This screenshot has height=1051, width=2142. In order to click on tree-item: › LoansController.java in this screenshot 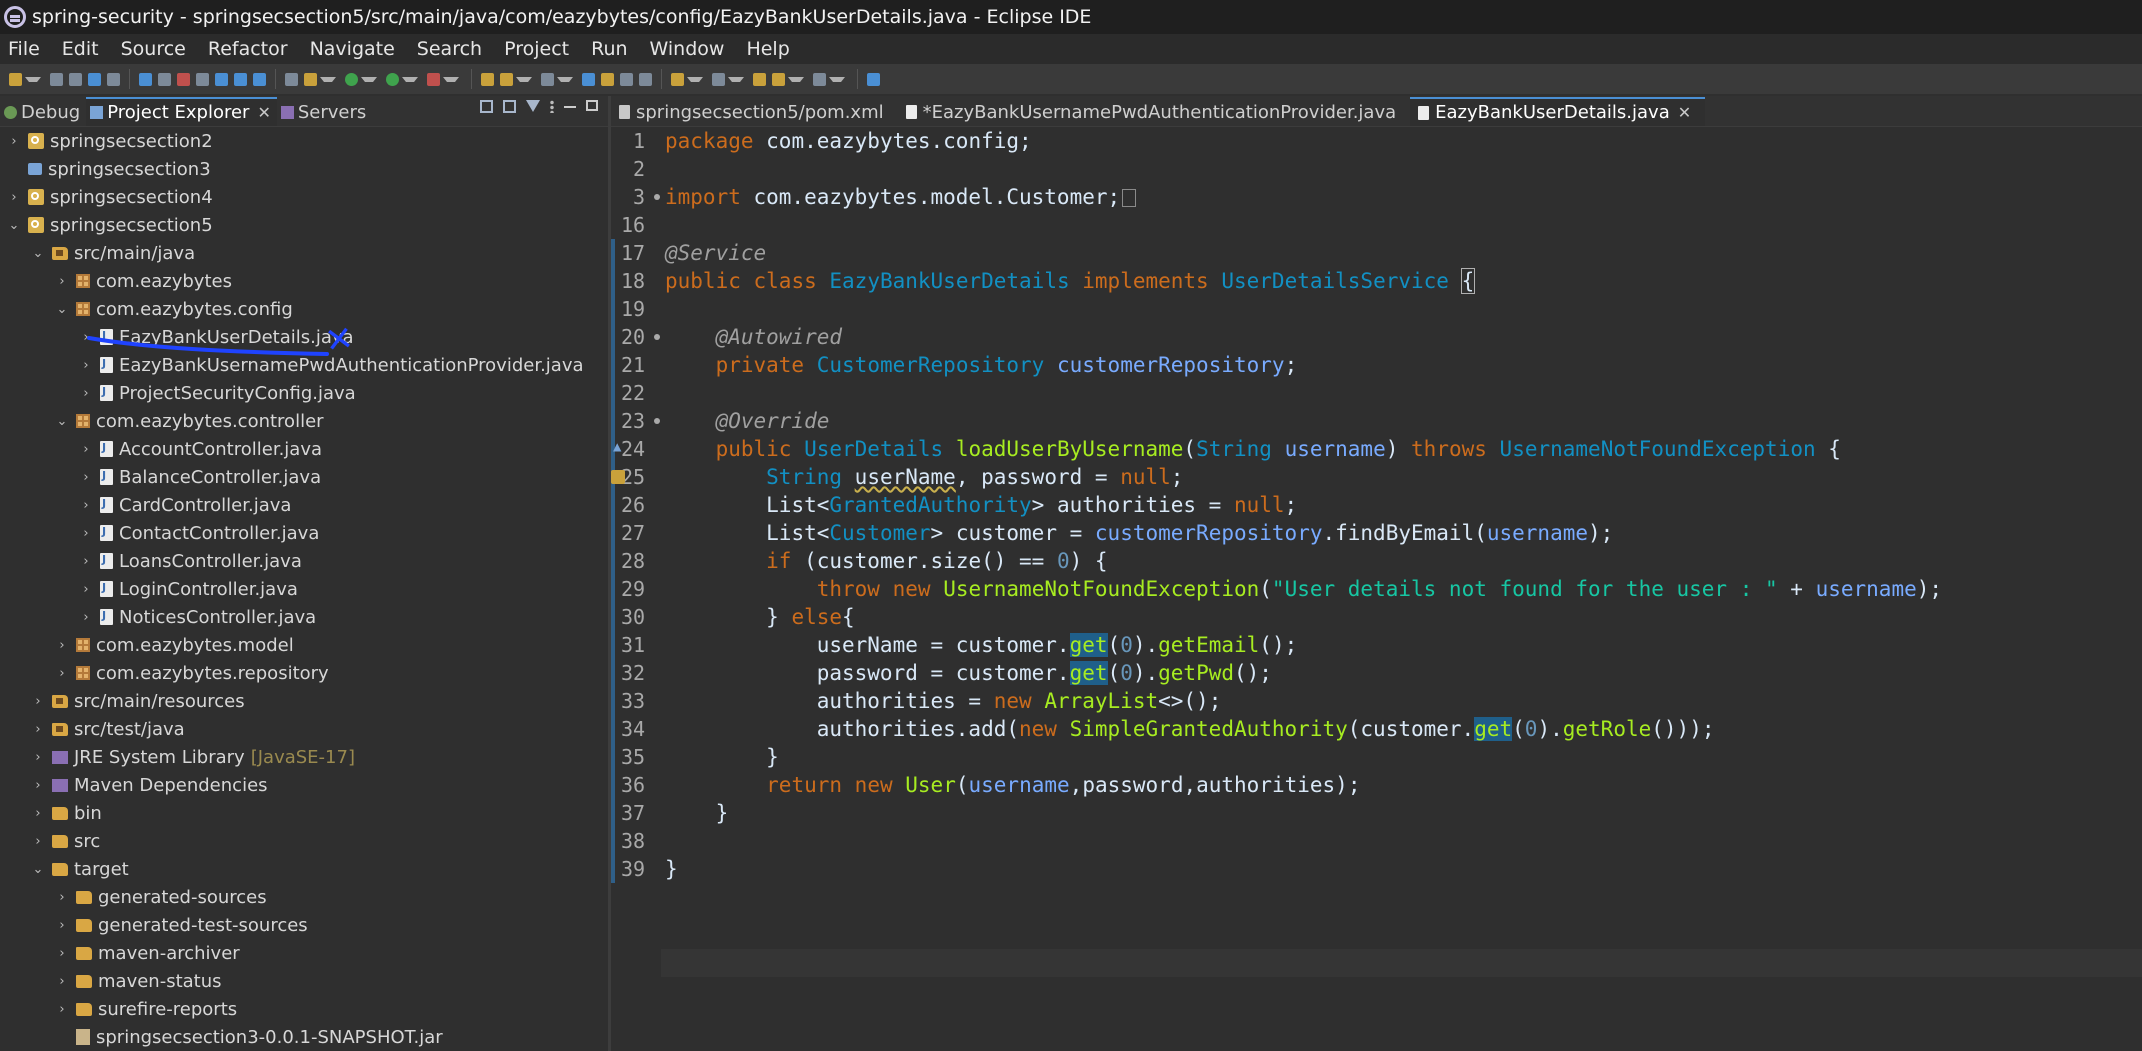, I will do `click(189, 561)`.